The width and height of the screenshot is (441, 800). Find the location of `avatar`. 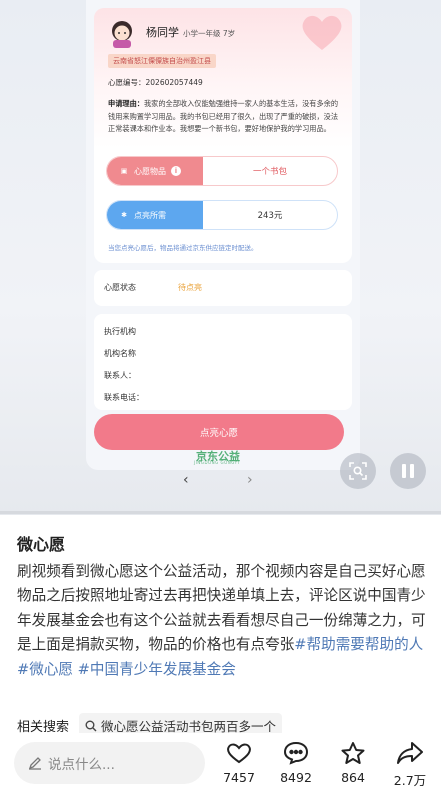

avatar is located at coordinates (122, 34).